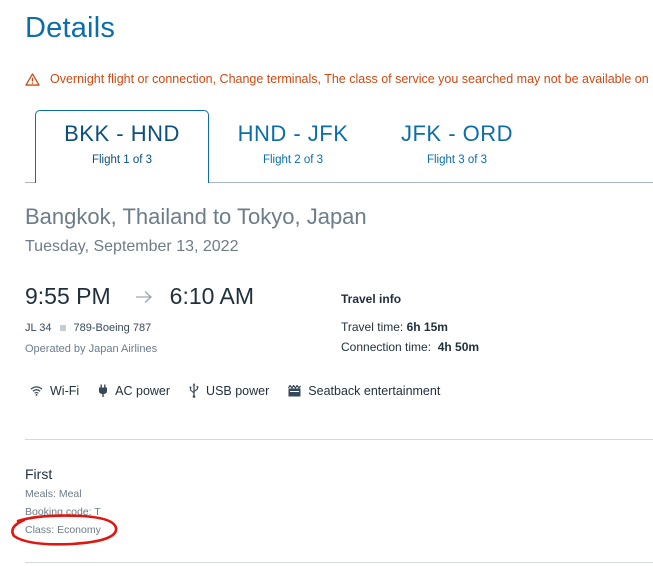 The image size is (653, 566). I want to click on segment-route-title: Bangkok, Thailand to Tokyo, Japan, so click(196, 216).